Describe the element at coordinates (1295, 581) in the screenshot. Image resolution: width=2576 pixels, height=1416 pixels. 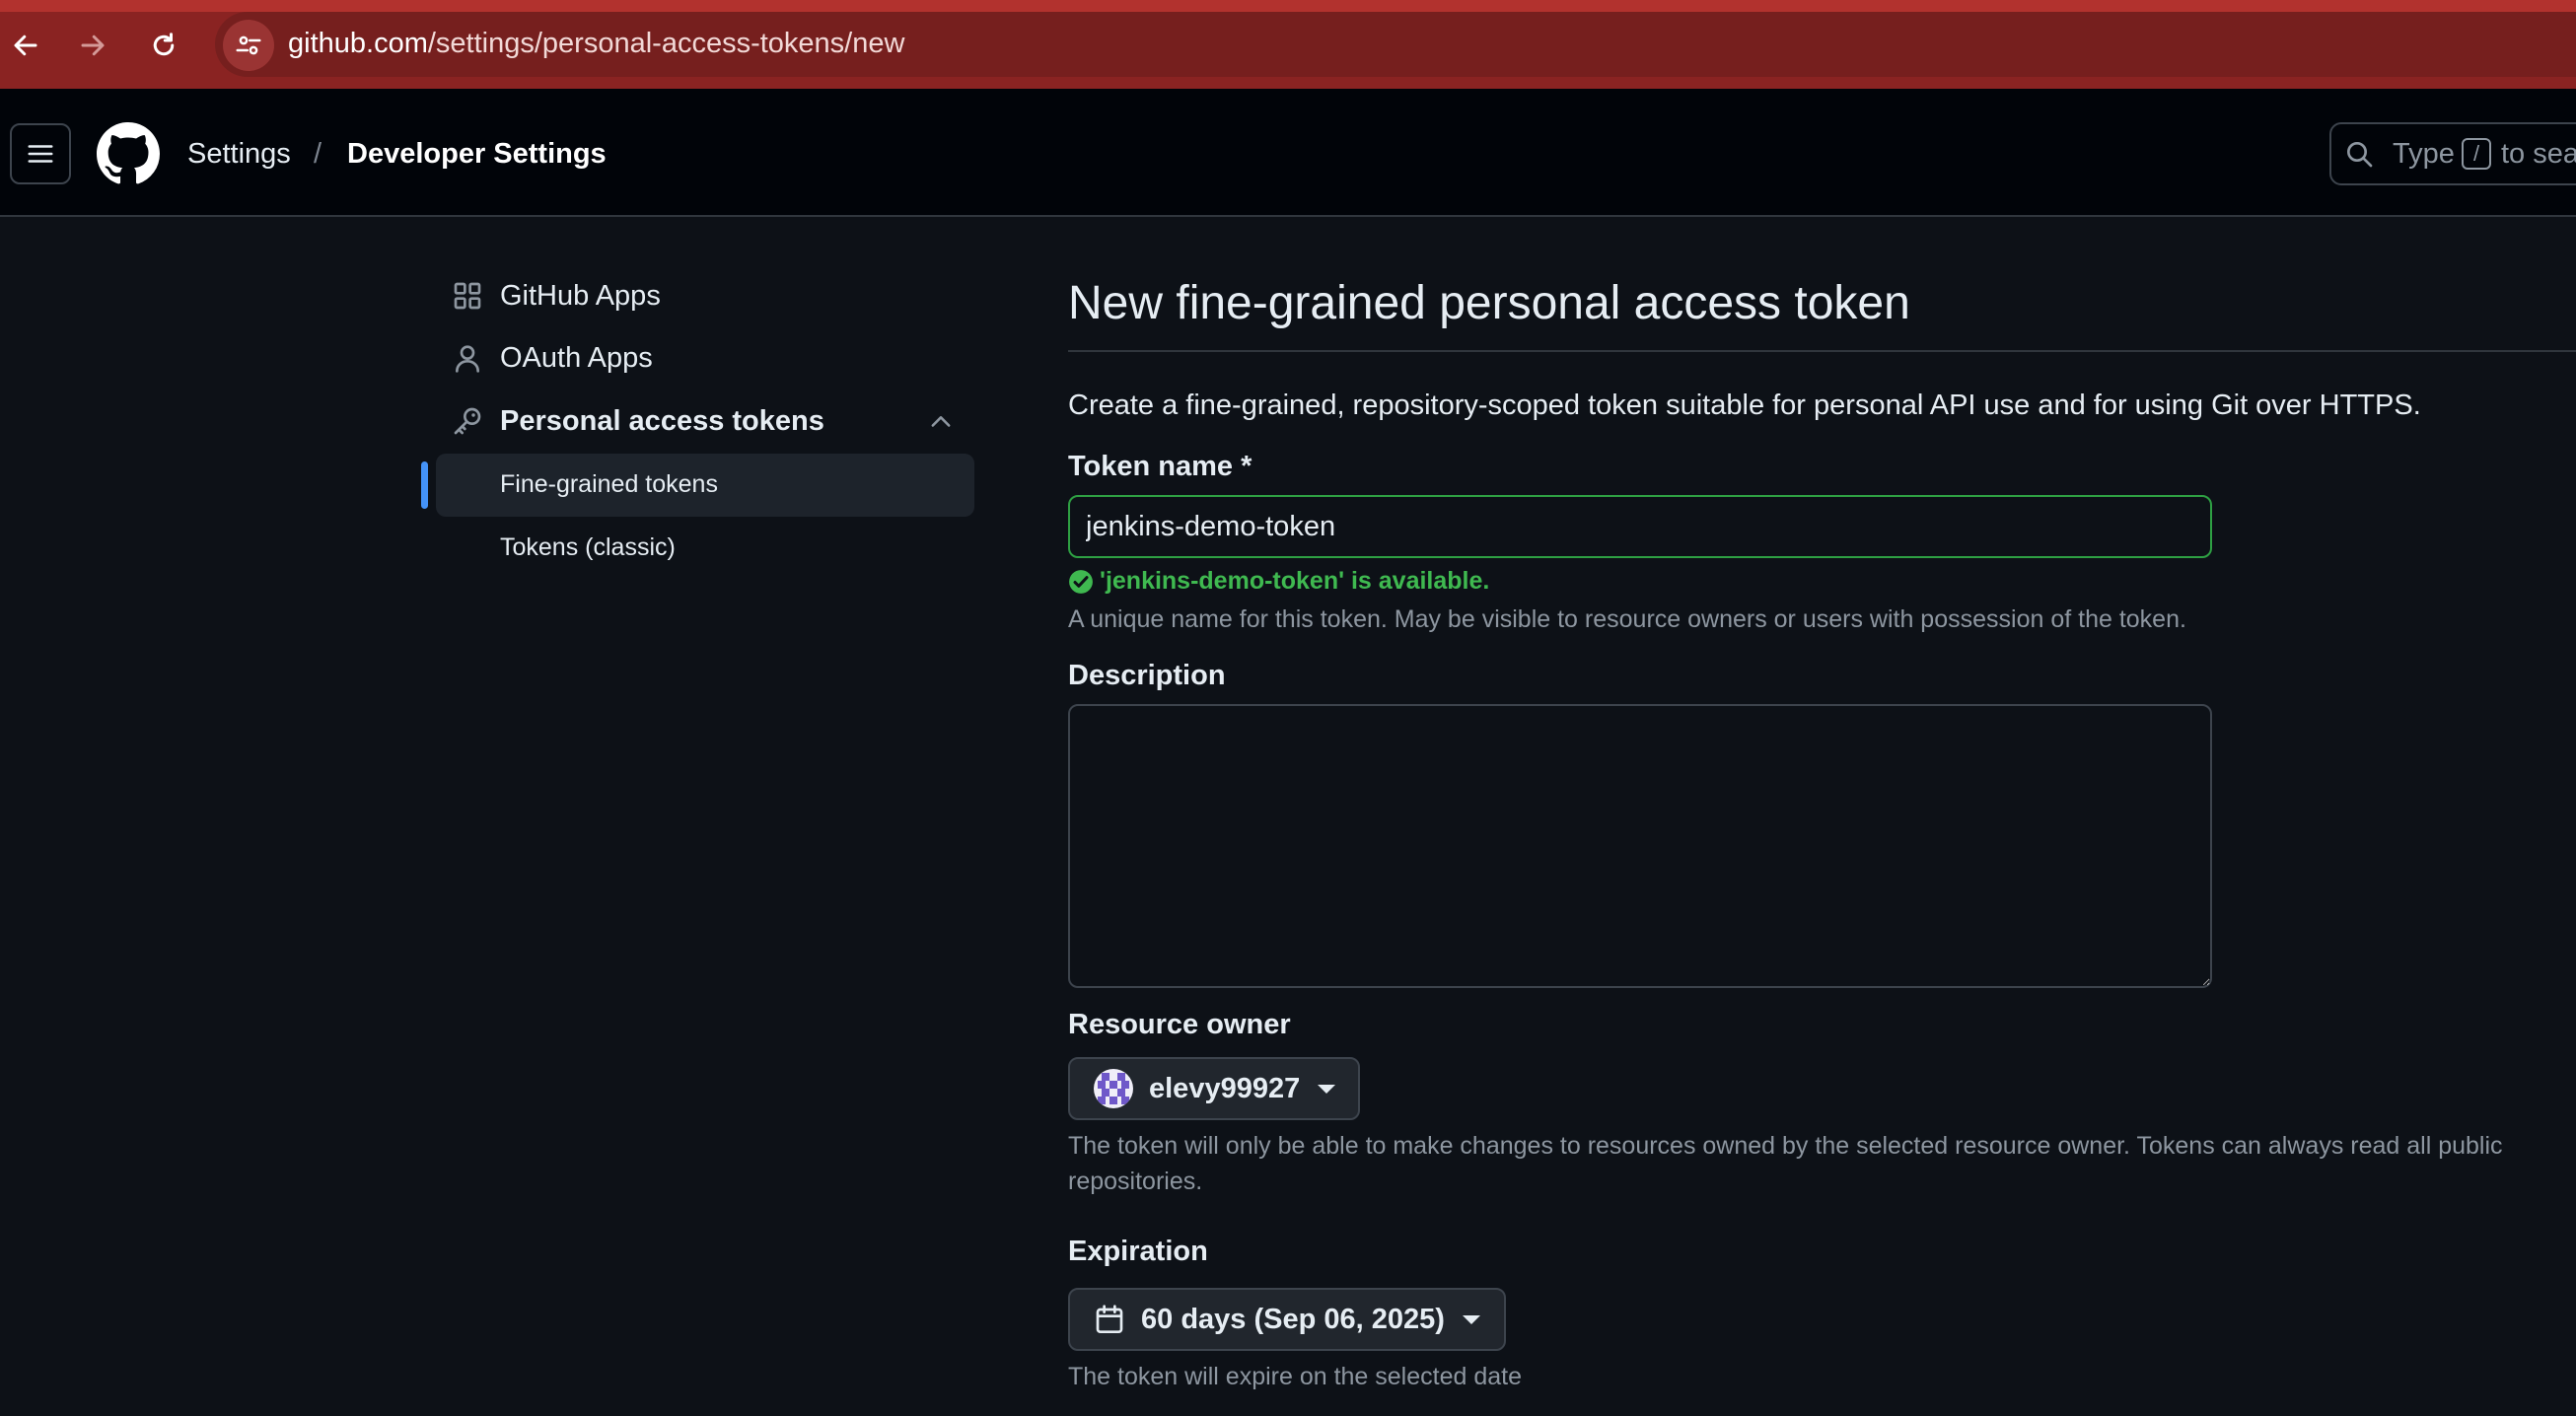
I see `token-name-availability: 'jenkins-demo-token' is available.` at that location.